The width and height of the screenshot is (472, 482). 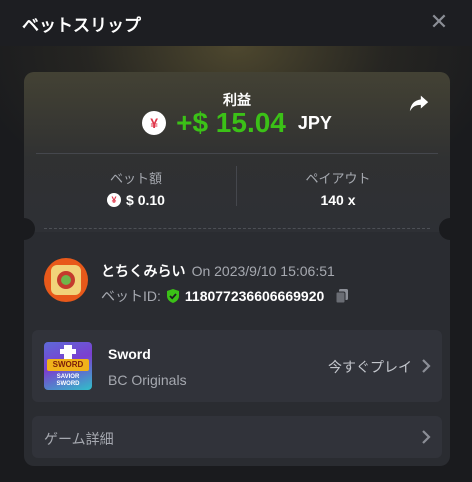 What do you see at coordinates (237, 153) in the screenshot?
I see `divider` at bounding box center [237, 153].